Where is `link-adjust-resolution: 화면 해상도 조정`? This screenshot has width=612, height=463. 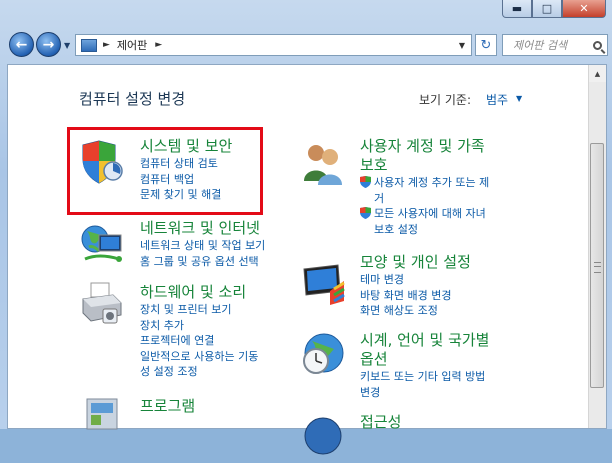
link-adjust-resolution: 화면 해상도 조정 is located at coordinates (415, 311).